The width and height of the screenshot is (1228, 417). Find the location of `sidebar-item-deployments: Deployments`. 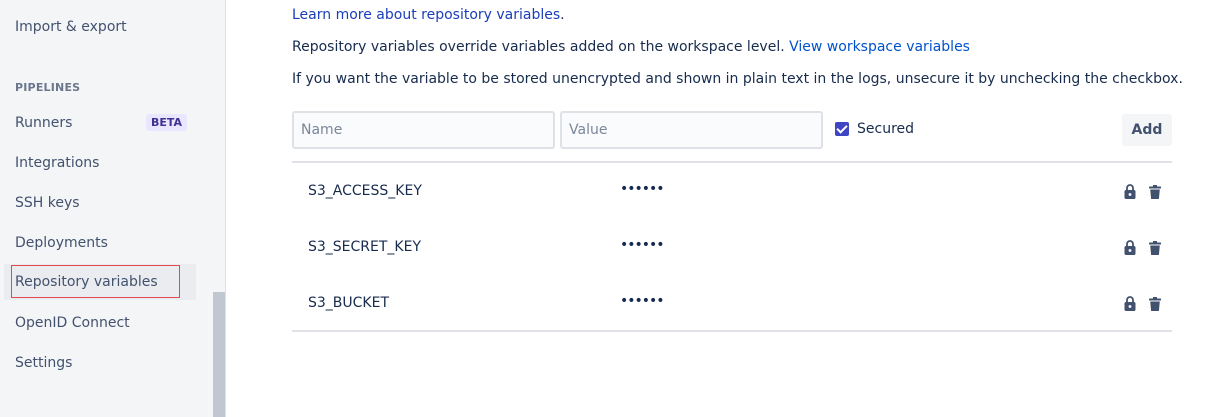

sidebar-item-deployments: Deployments is located at coordinates (100, 243).